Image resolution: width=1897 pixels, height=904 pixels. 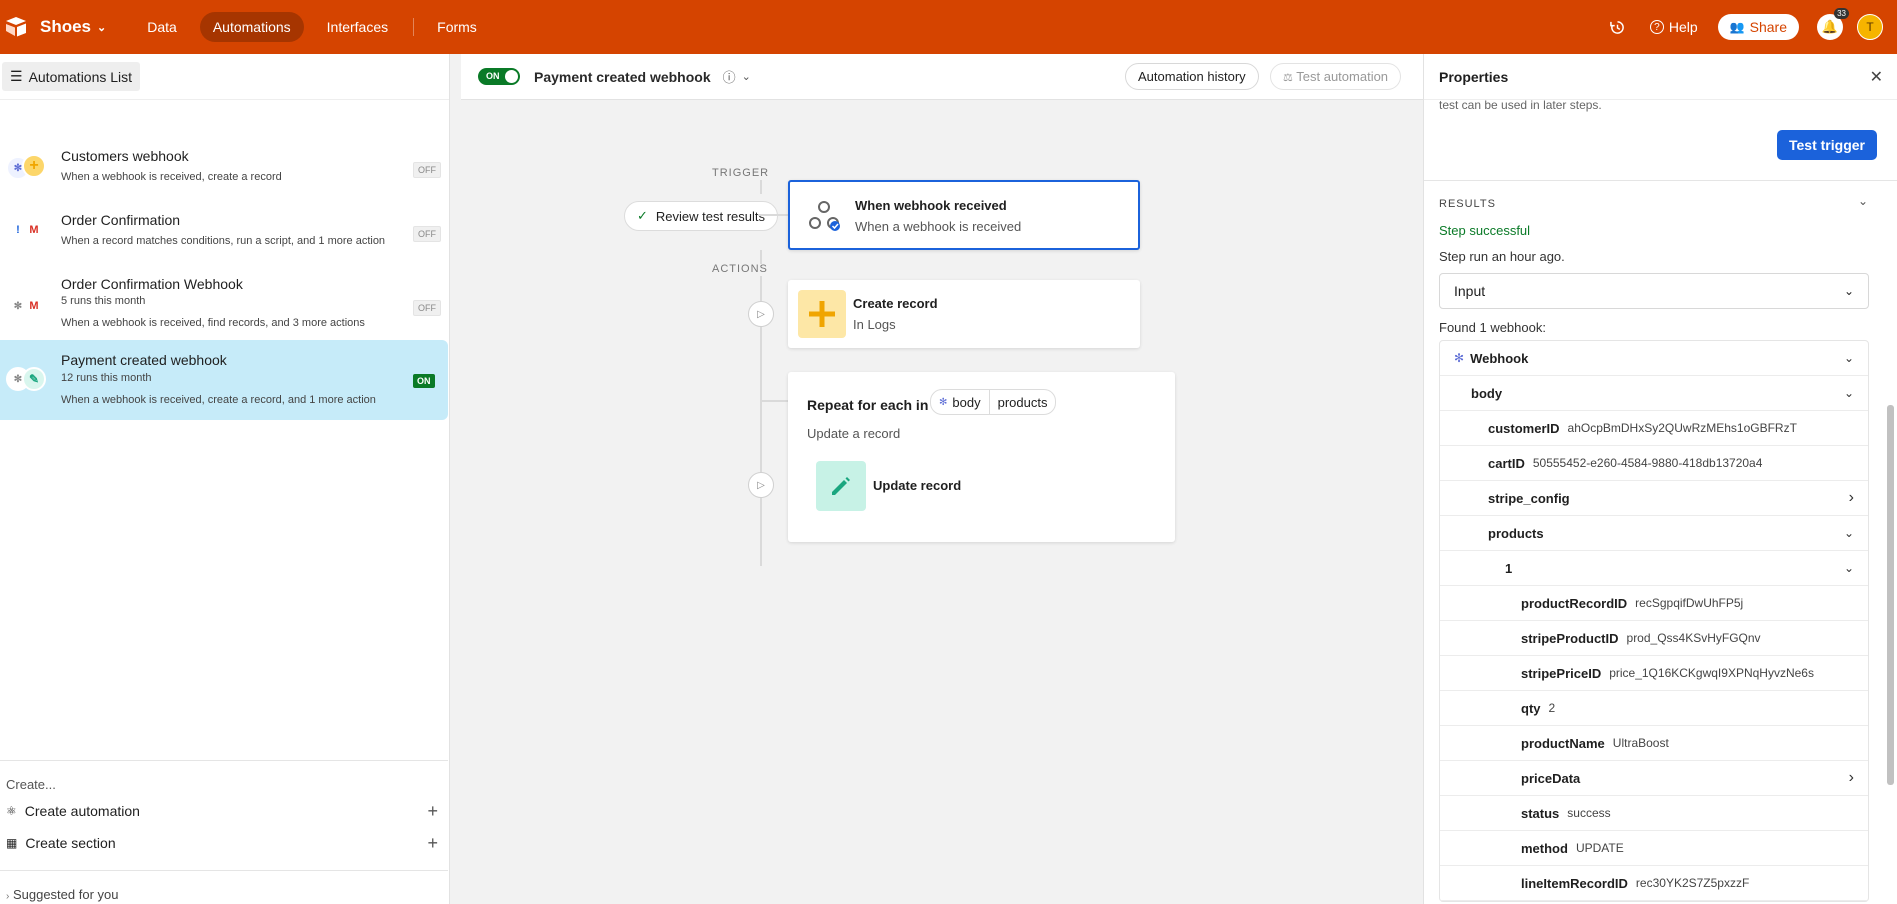 What do you see at coordinates (622, 77) in the screenshot?
I see `automation-name: Payment created webhook` at bounding box center [622, 77].